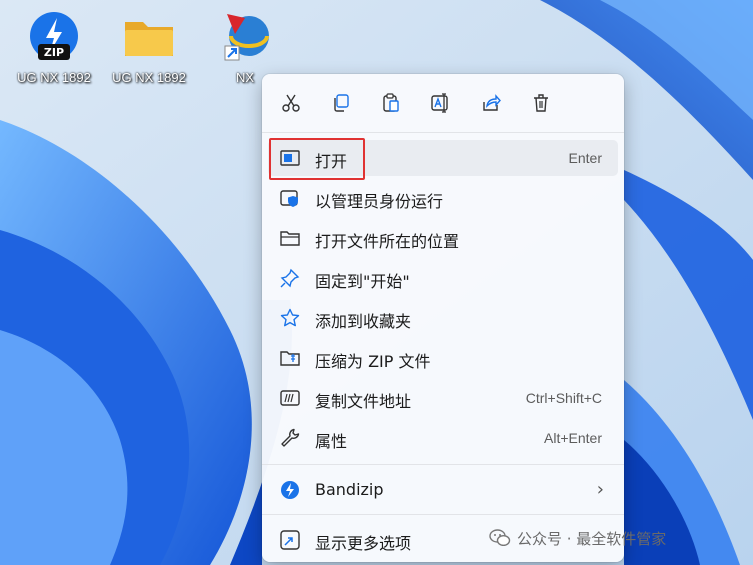 The height and width of the screenshot is (565, 753). I want to click on menu-item-label: 以管理员身份运行, so click(379, 201).